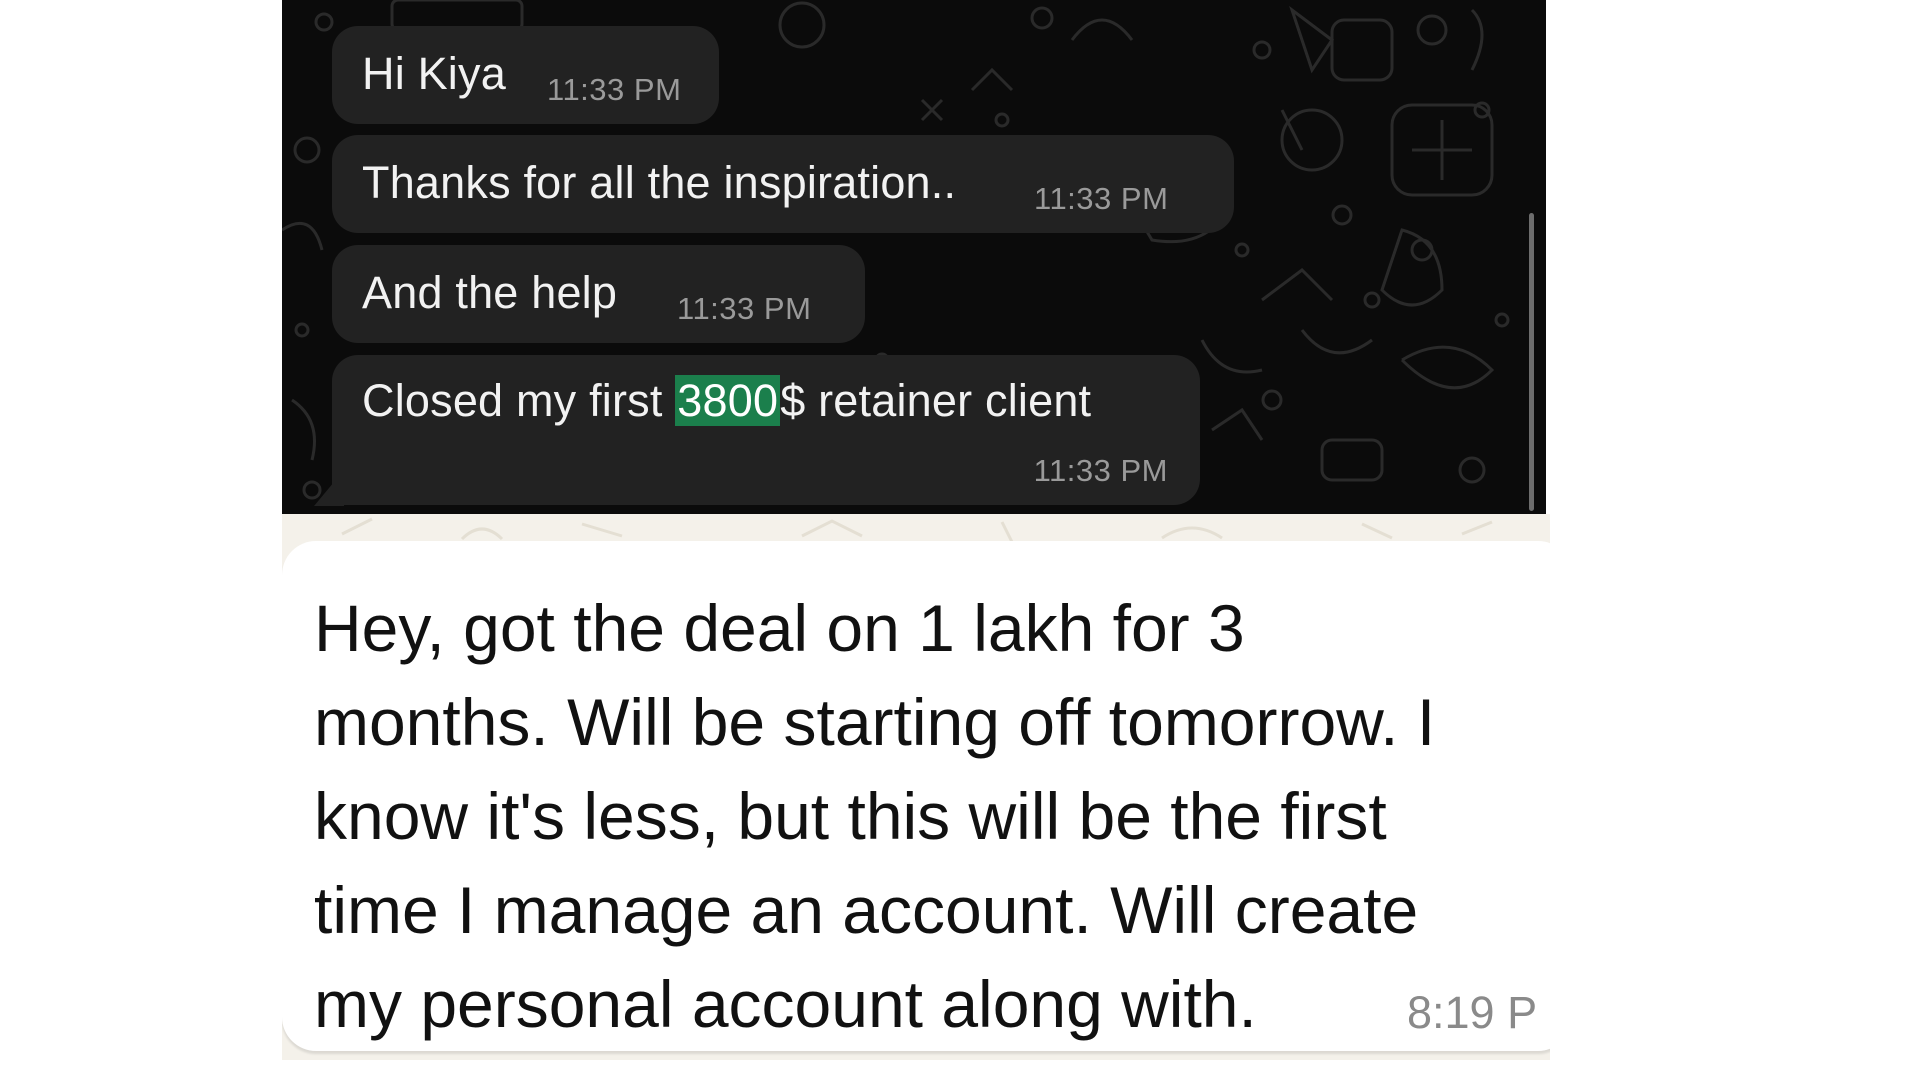  I want to click on message-text: Closed my first 3800$ retainer client, so click(726, 401).